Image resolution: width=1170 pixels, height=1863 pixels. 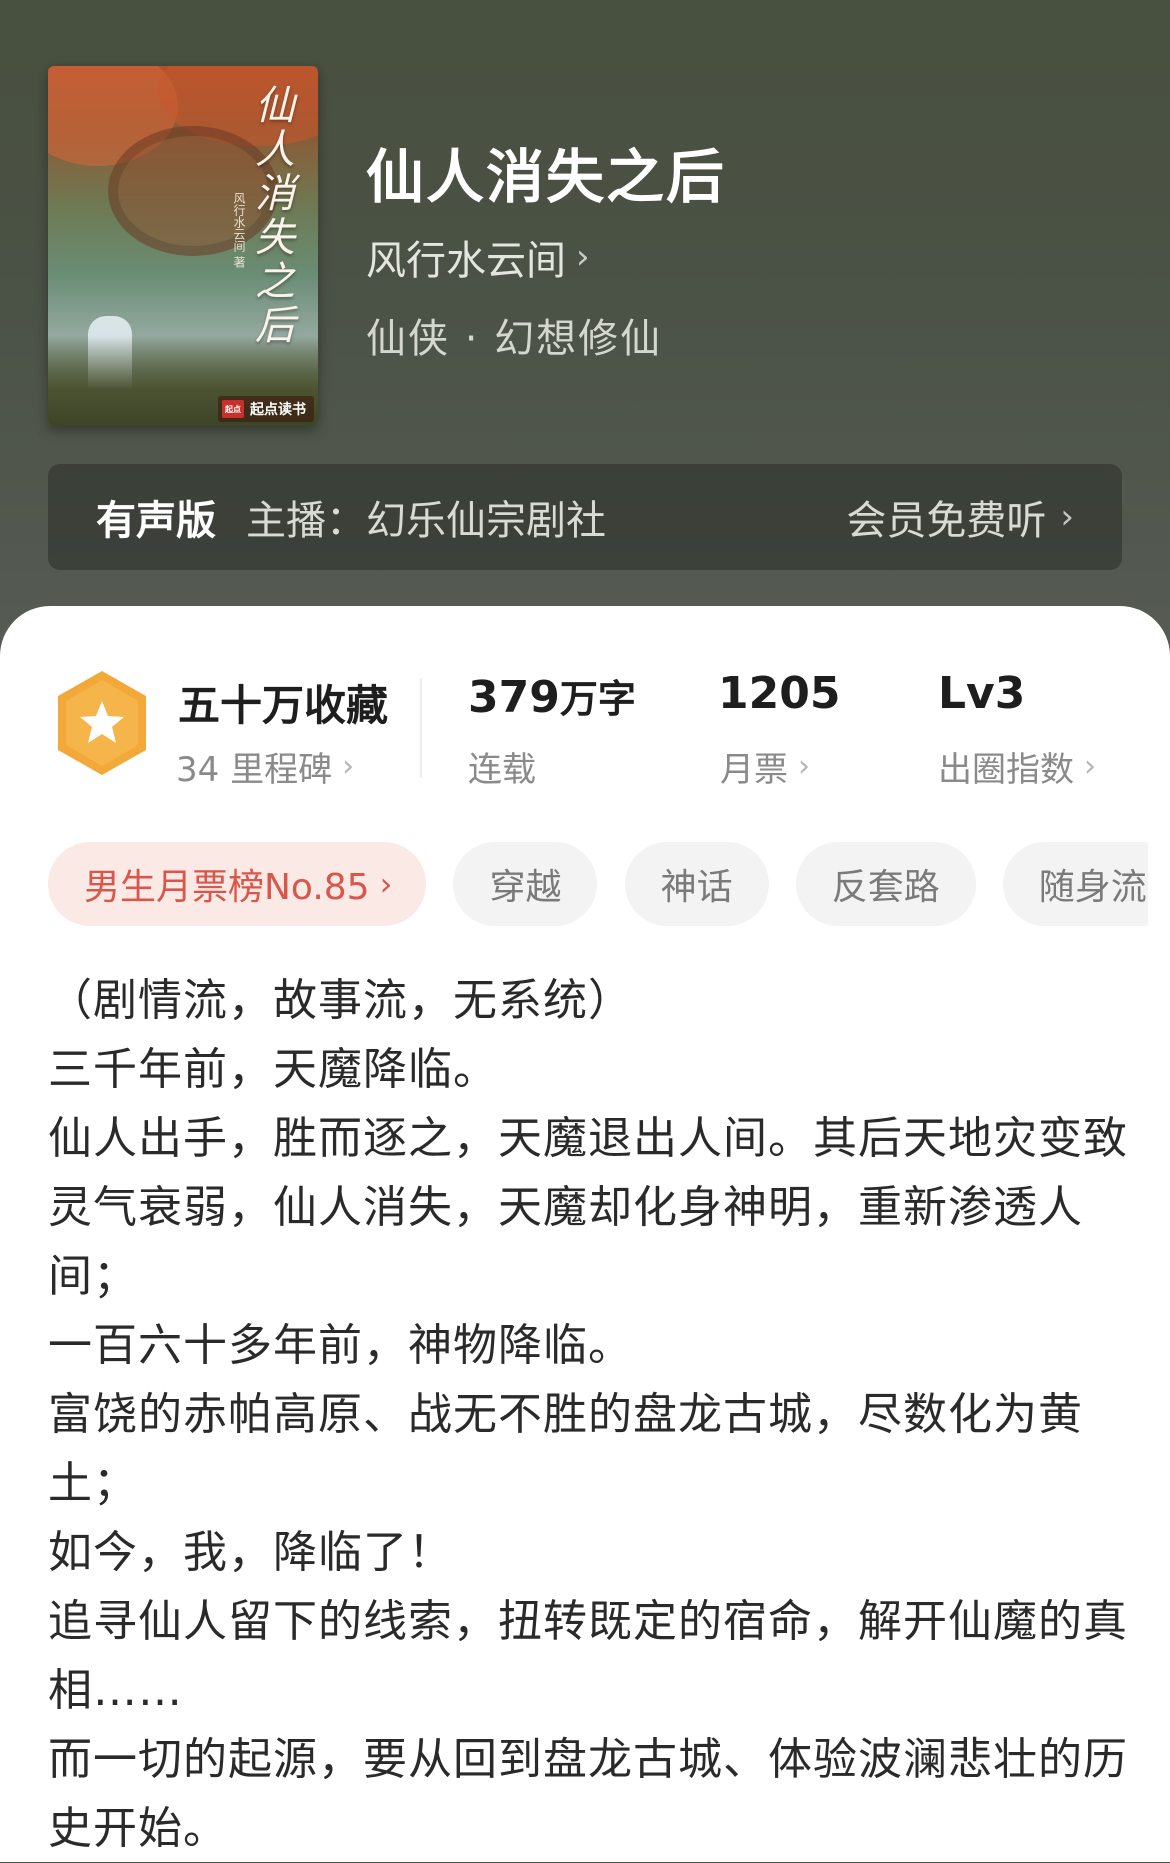 What do you see at coordinates (514, 697) in the screenshot?
I see `word-count-value: 379` at bounding box center [514, 697].